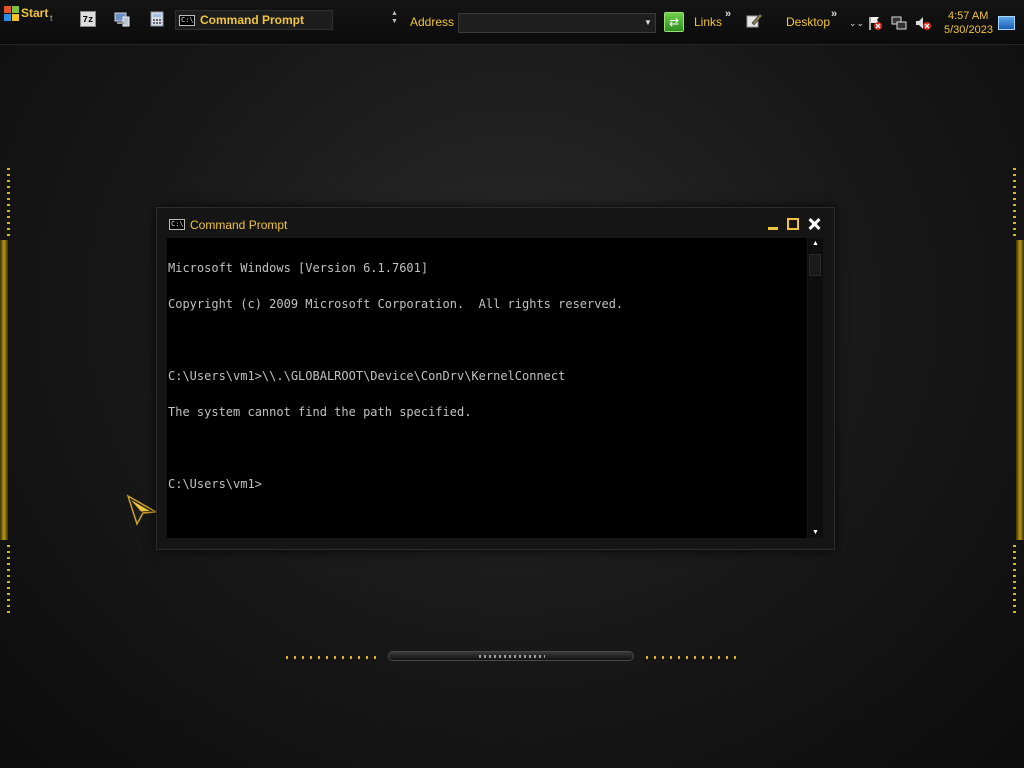 The image size is (1024, 768). I want to click on mouse-cursor-icon, so click(142, 510).